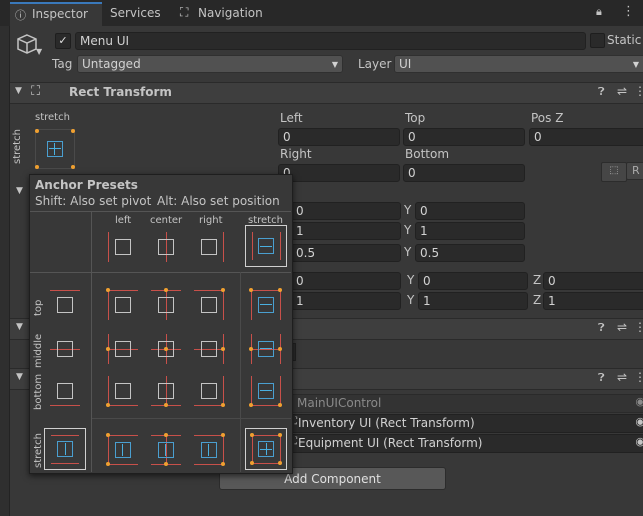 The image size is (643, 516). I want to click on rotation-x-field: 0, so click(346, 281).